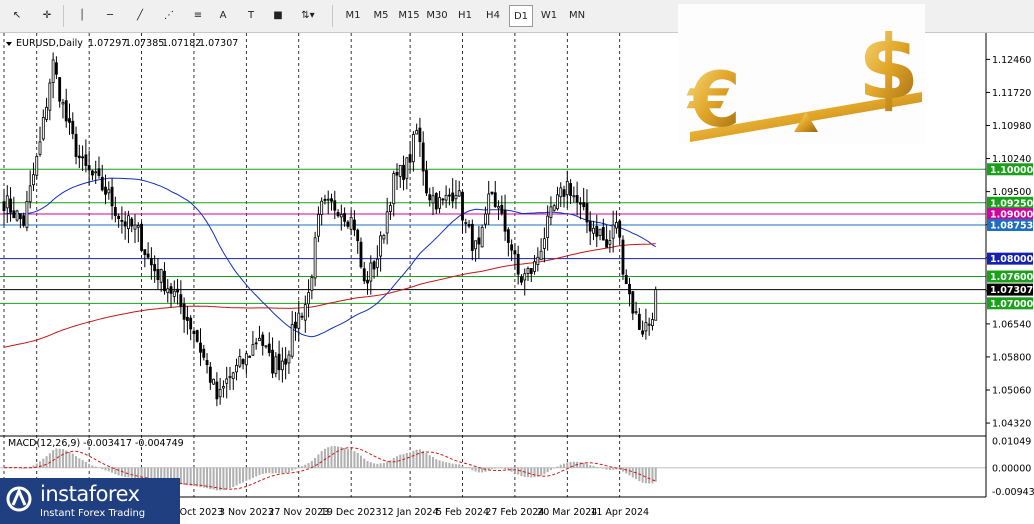  Describe the element at coordinates (409, 16) in the screenshot. I see `timeframe-m15-button: M15` at that location.